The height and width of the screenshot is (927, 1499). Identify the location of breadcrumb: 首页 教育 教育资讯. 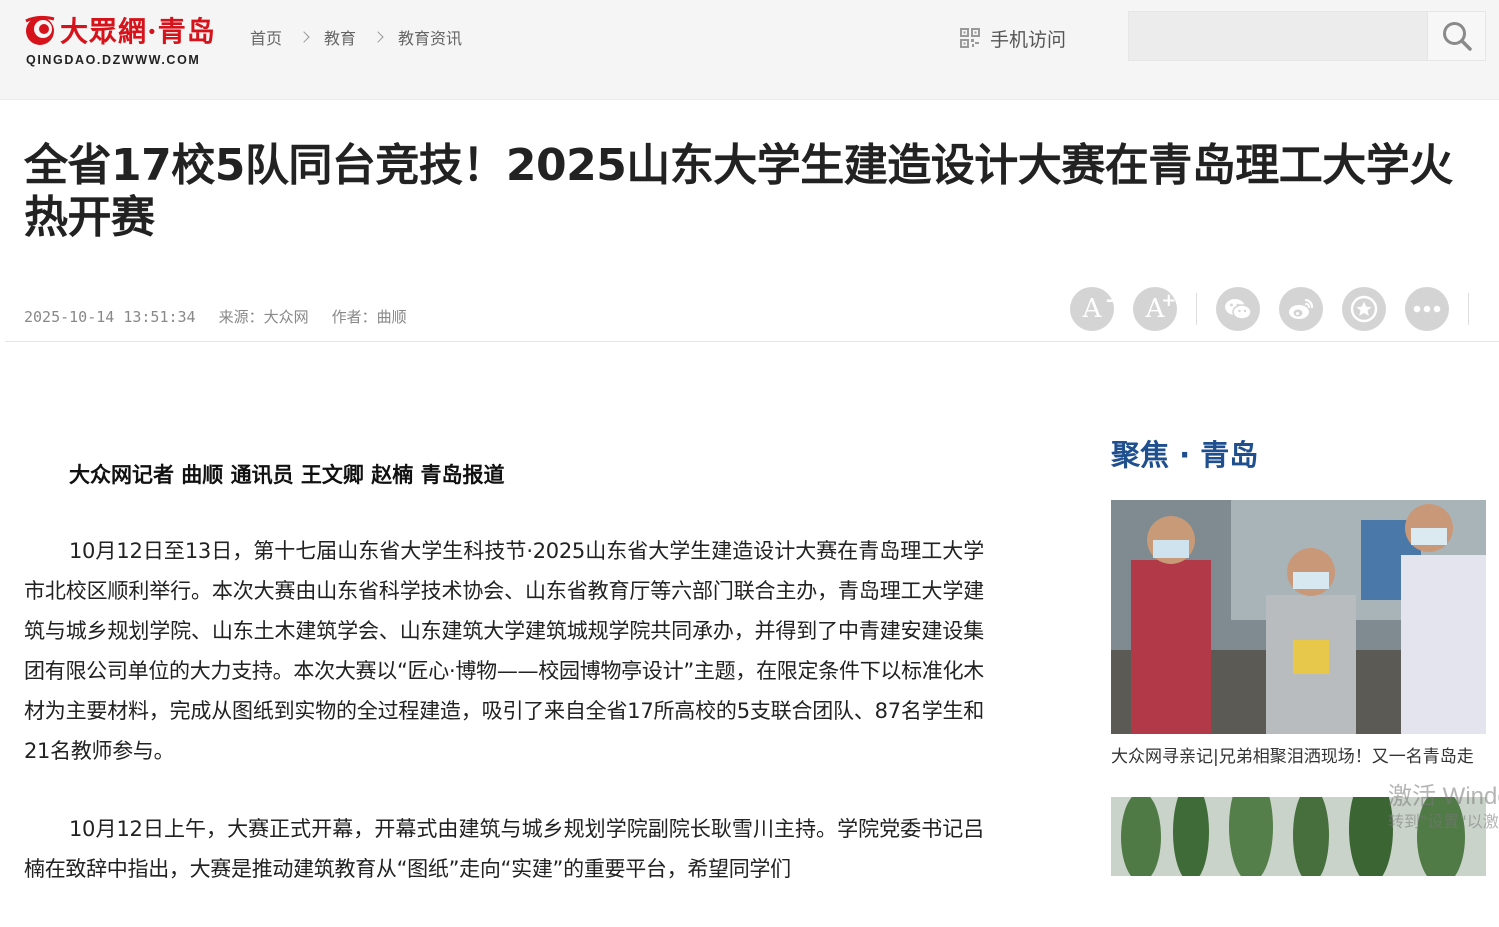
(356, 37).